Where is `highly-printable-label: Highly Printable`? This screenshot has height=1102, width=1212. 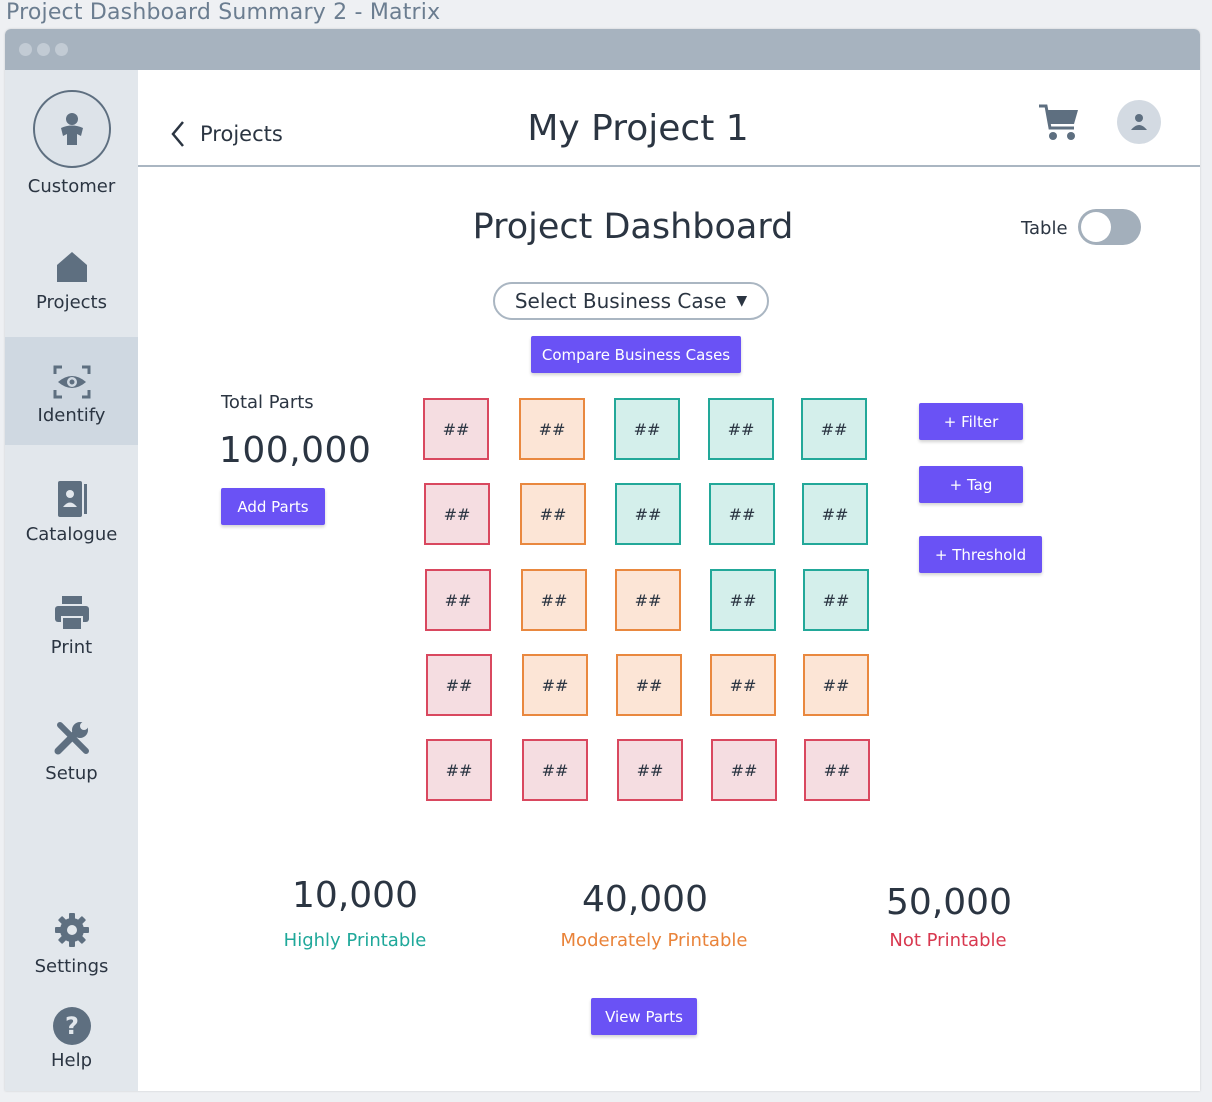 highly-printable-label: Highly Printable is located at coordinates (355, 940).